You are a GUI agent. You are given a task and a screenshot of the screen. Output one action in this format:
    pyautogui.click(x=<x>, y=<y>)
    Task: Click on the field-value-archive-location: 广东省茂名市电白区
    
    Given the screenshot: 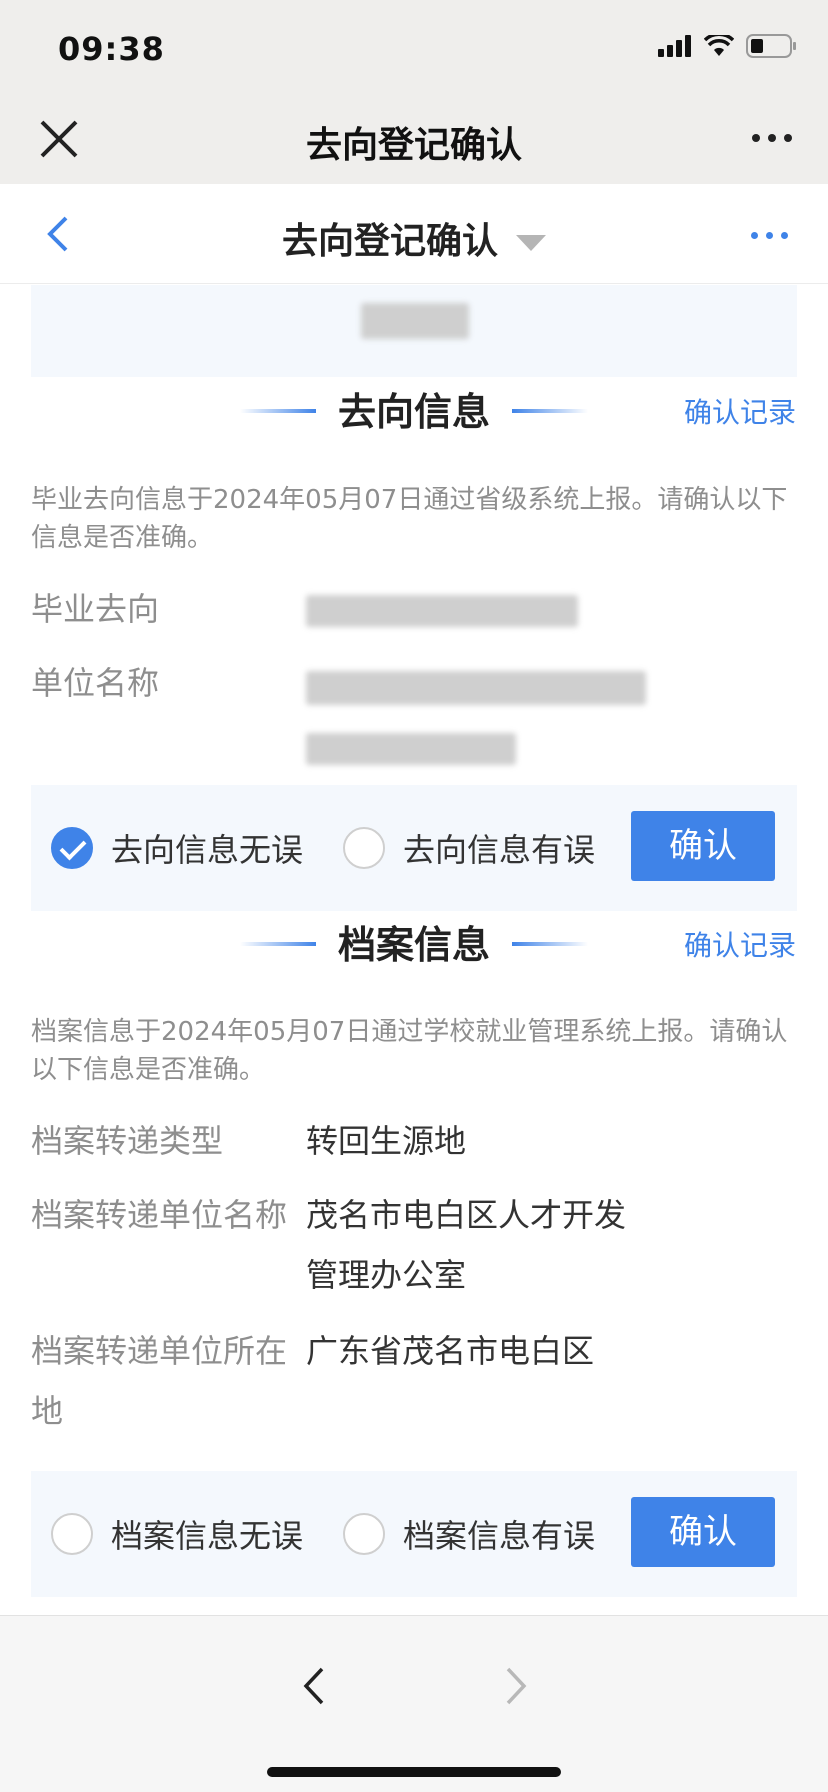 What is the action you would take?
    pyautogui.click(x=450, y=1351)
    